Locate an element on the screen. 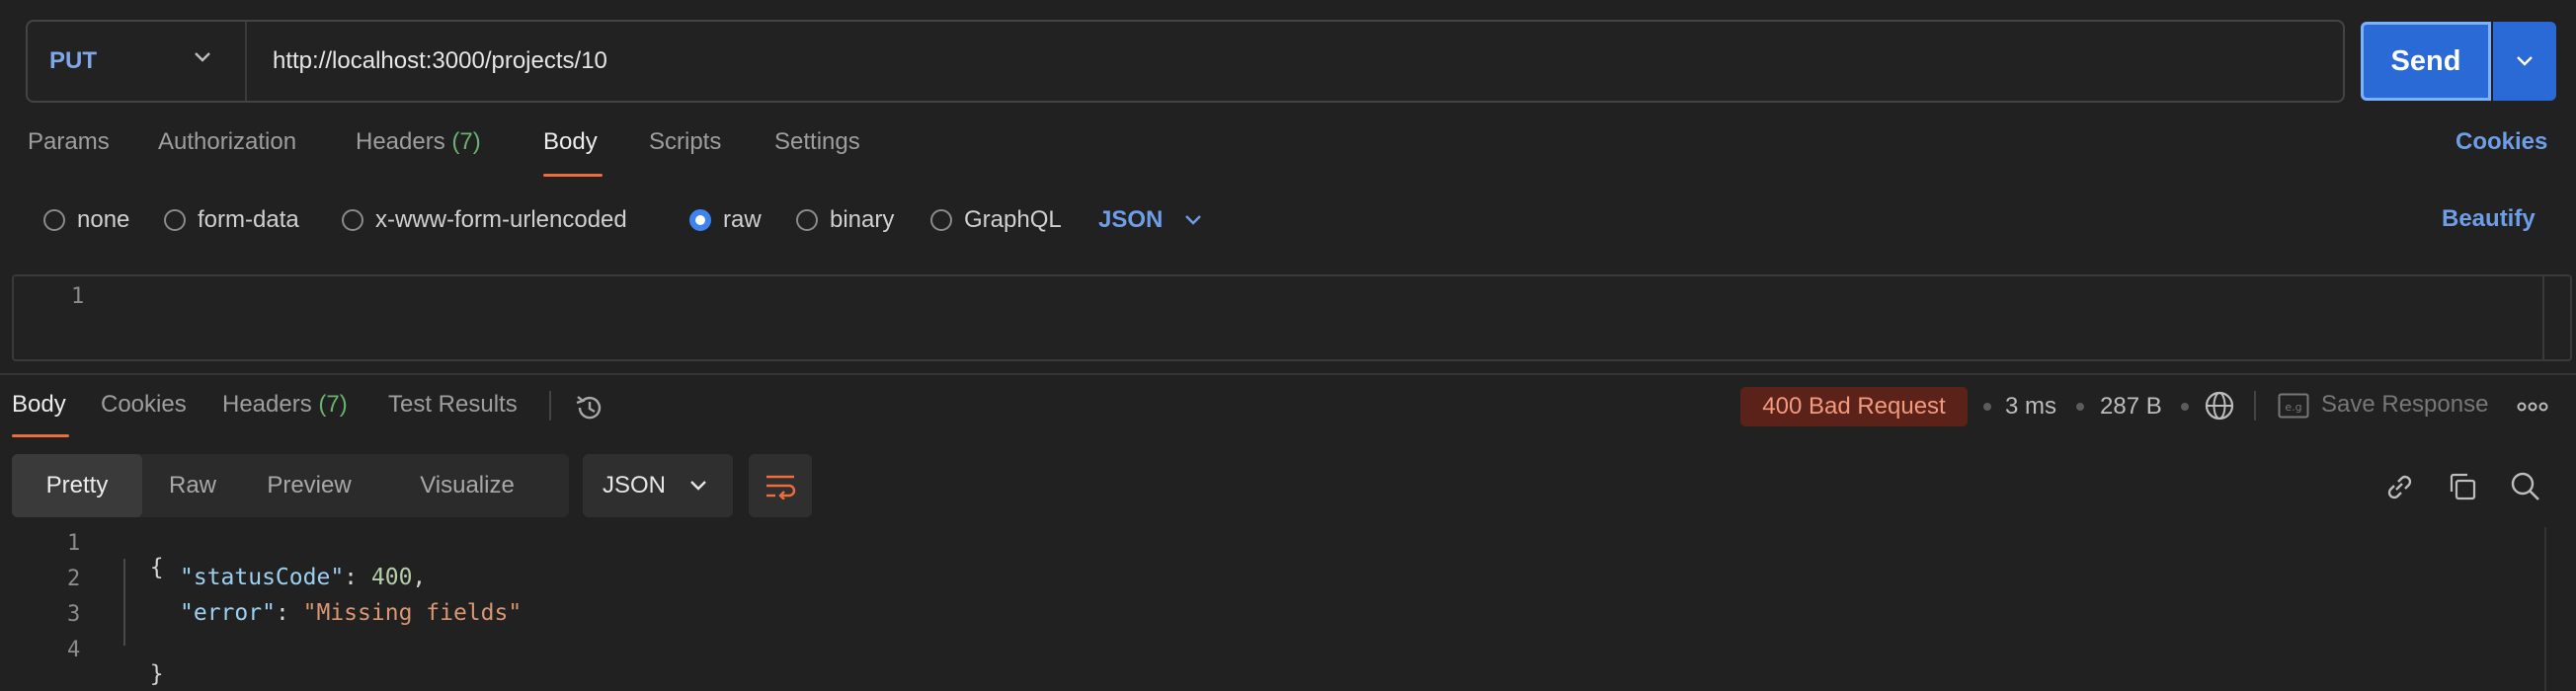 Image resolution: width=2576 pixels, height=691 pixels. tab-headers: Headers (7) is located at coordinates (418, 148).